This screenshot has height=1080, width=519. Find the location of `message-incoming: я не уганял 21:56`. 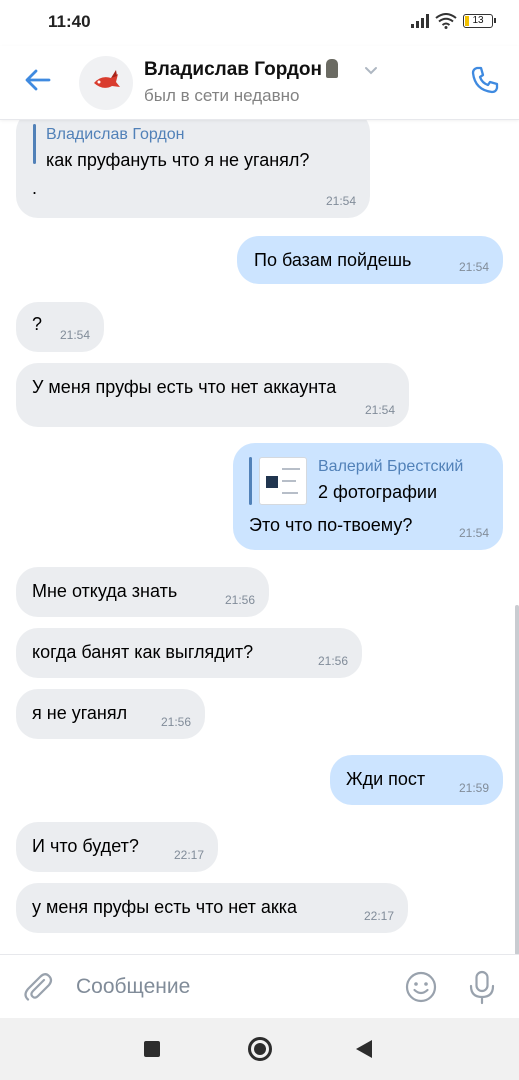

message-incoming: я не уганял 21:56 is located at coordinates (110, 714).